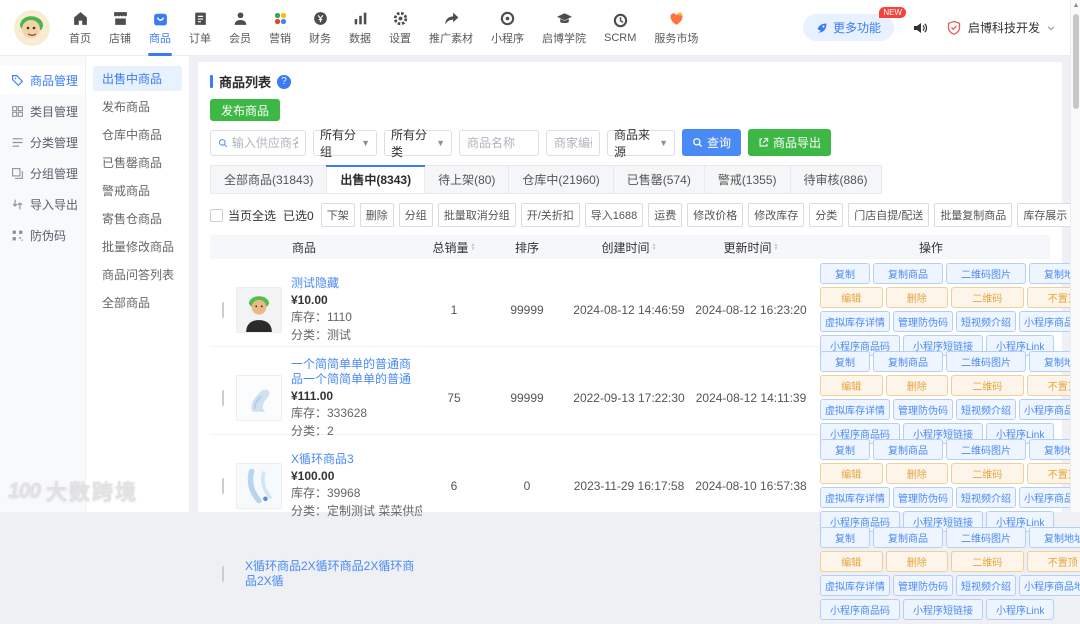  Describe the element at coordinates (467, 179) in the screenshot. I see `tab-2: 待上架(80)` at that location.